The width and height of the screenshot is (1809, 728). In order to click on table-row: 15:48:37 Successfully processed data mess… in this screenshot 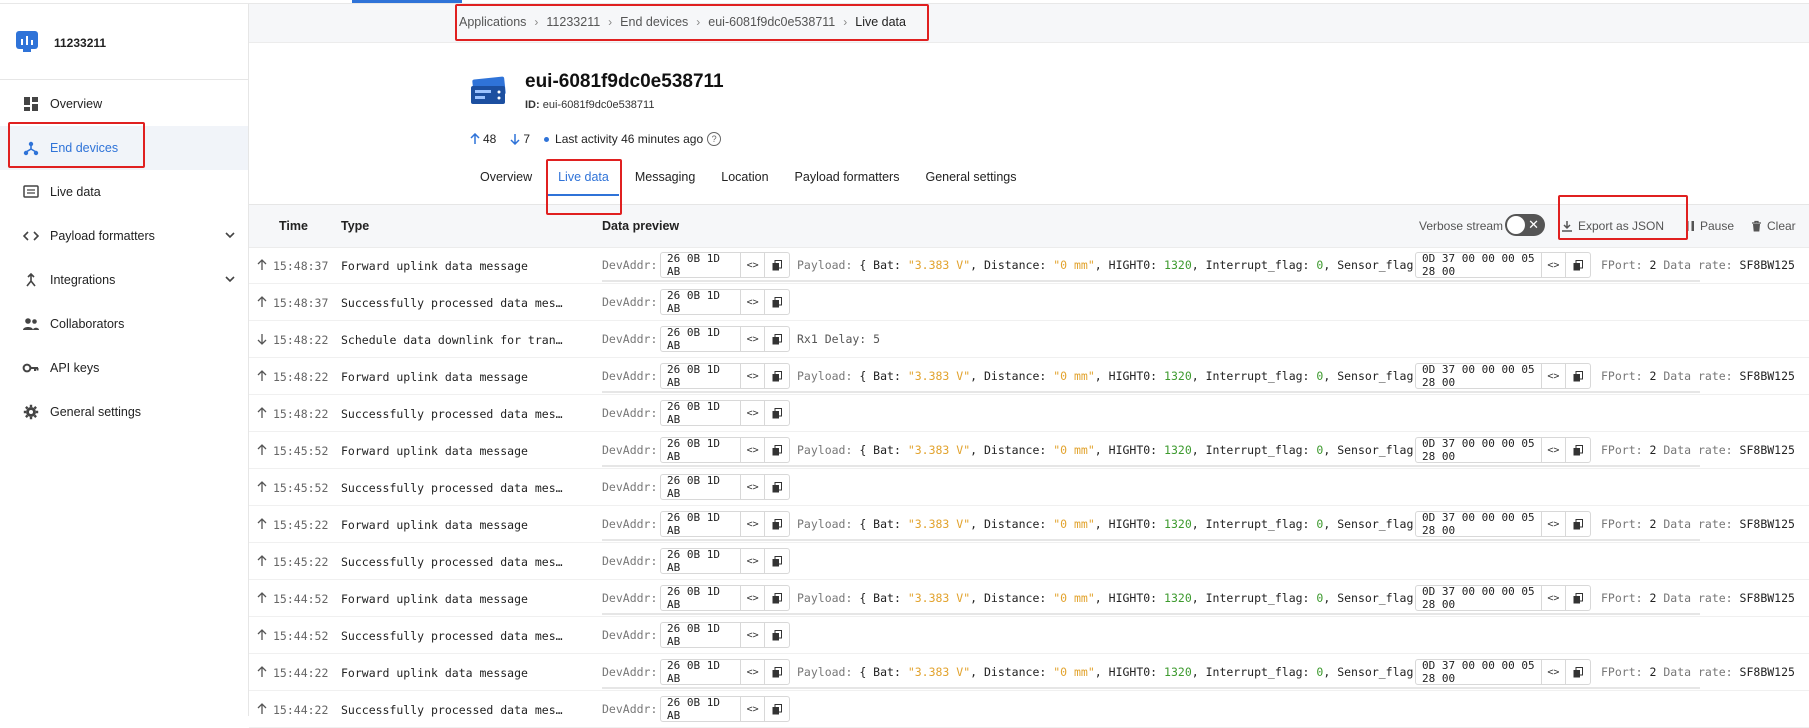, I will do `click(1029, 302)`.